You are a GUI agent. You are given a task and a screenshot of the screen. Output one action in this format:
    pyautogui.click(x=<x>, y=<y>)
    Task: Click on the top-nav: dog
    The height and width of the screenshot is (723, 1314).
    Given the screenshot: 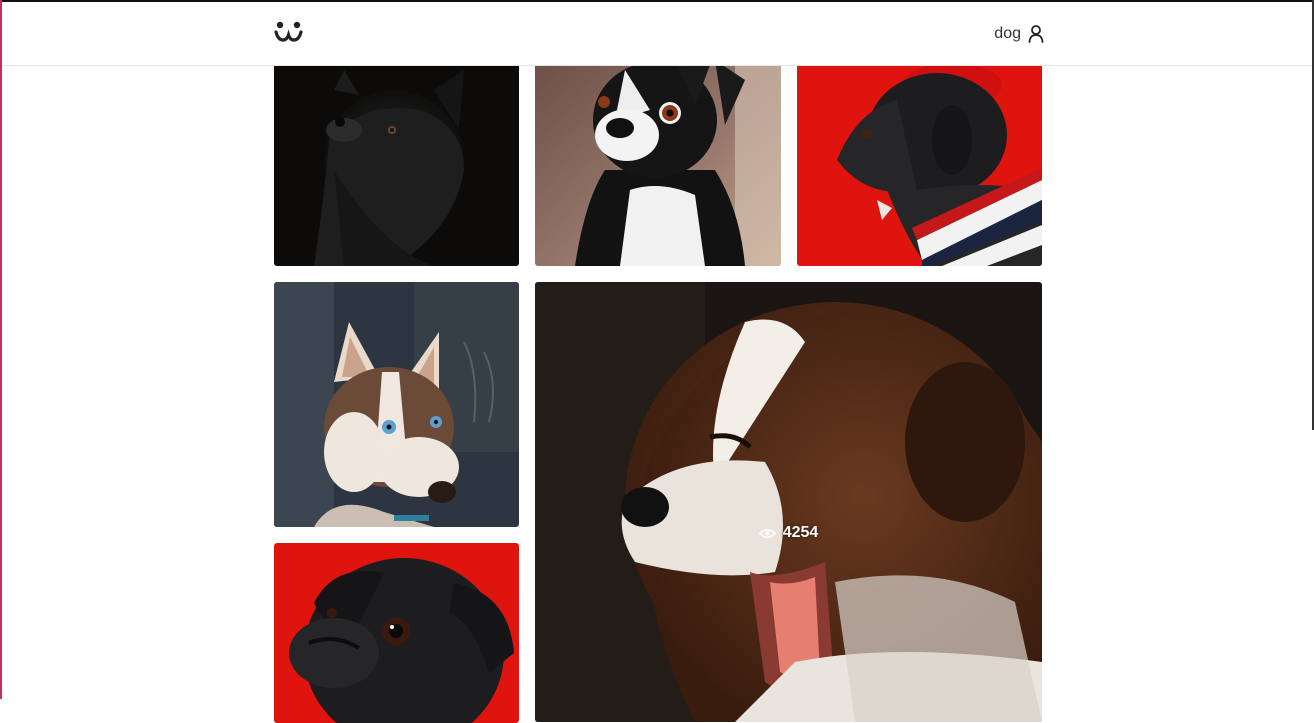 What is the action you would take?
    pyautogui.click(x=657, y=33)
    